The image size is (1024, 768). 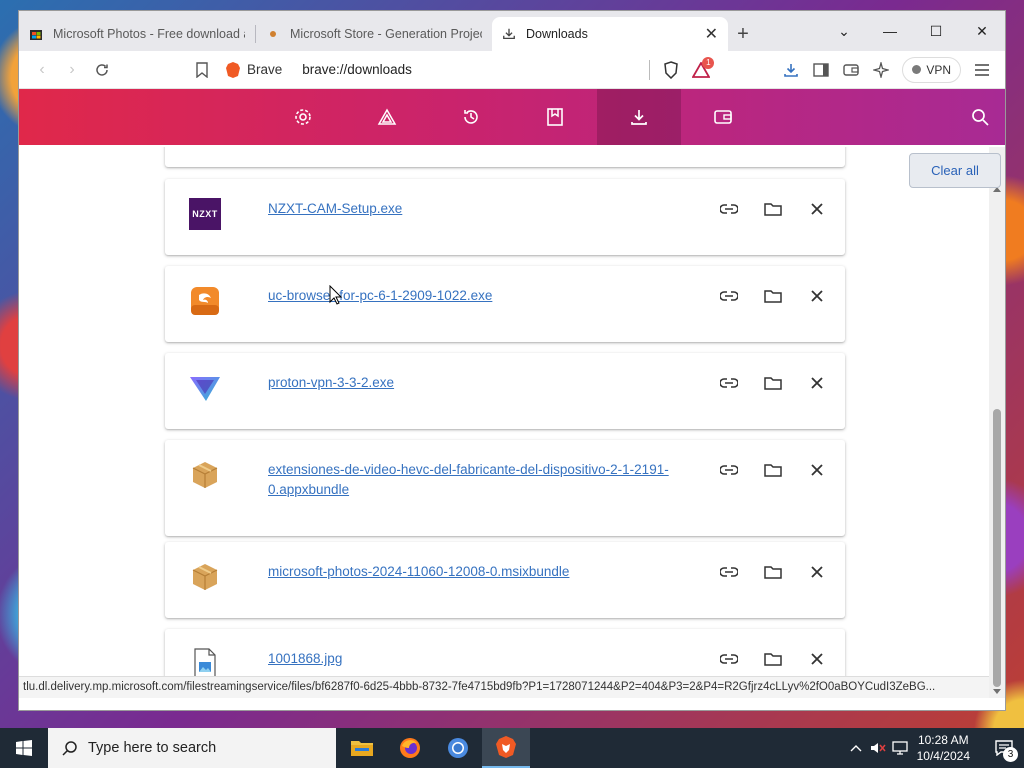 I want to click on tab-microsoft-photos: Microsoft Photos - Free download a, so click(x=137, y=34).